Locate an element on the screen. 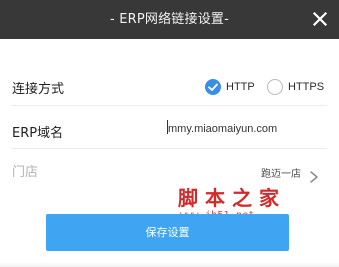  dialog-bottom-edge is located at coordinates (169, 264).